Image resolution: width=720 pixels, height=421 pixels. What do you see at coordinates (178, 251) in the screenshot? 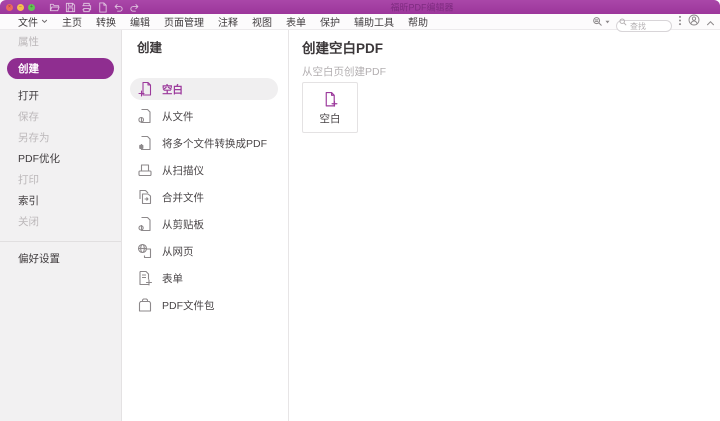
I see `create-item-label: 从网页` at bounding box center [178, 251].